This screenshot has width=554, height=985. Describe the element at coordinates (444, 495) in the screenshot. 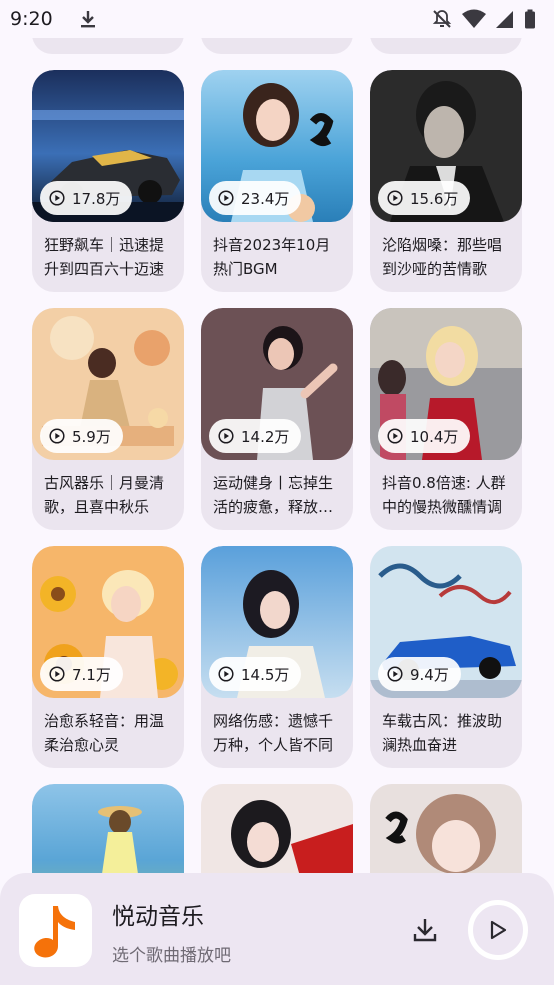

I see `playlist-title: 抖音0.8倍速: 人群中的慢热微醺情调` at that location.